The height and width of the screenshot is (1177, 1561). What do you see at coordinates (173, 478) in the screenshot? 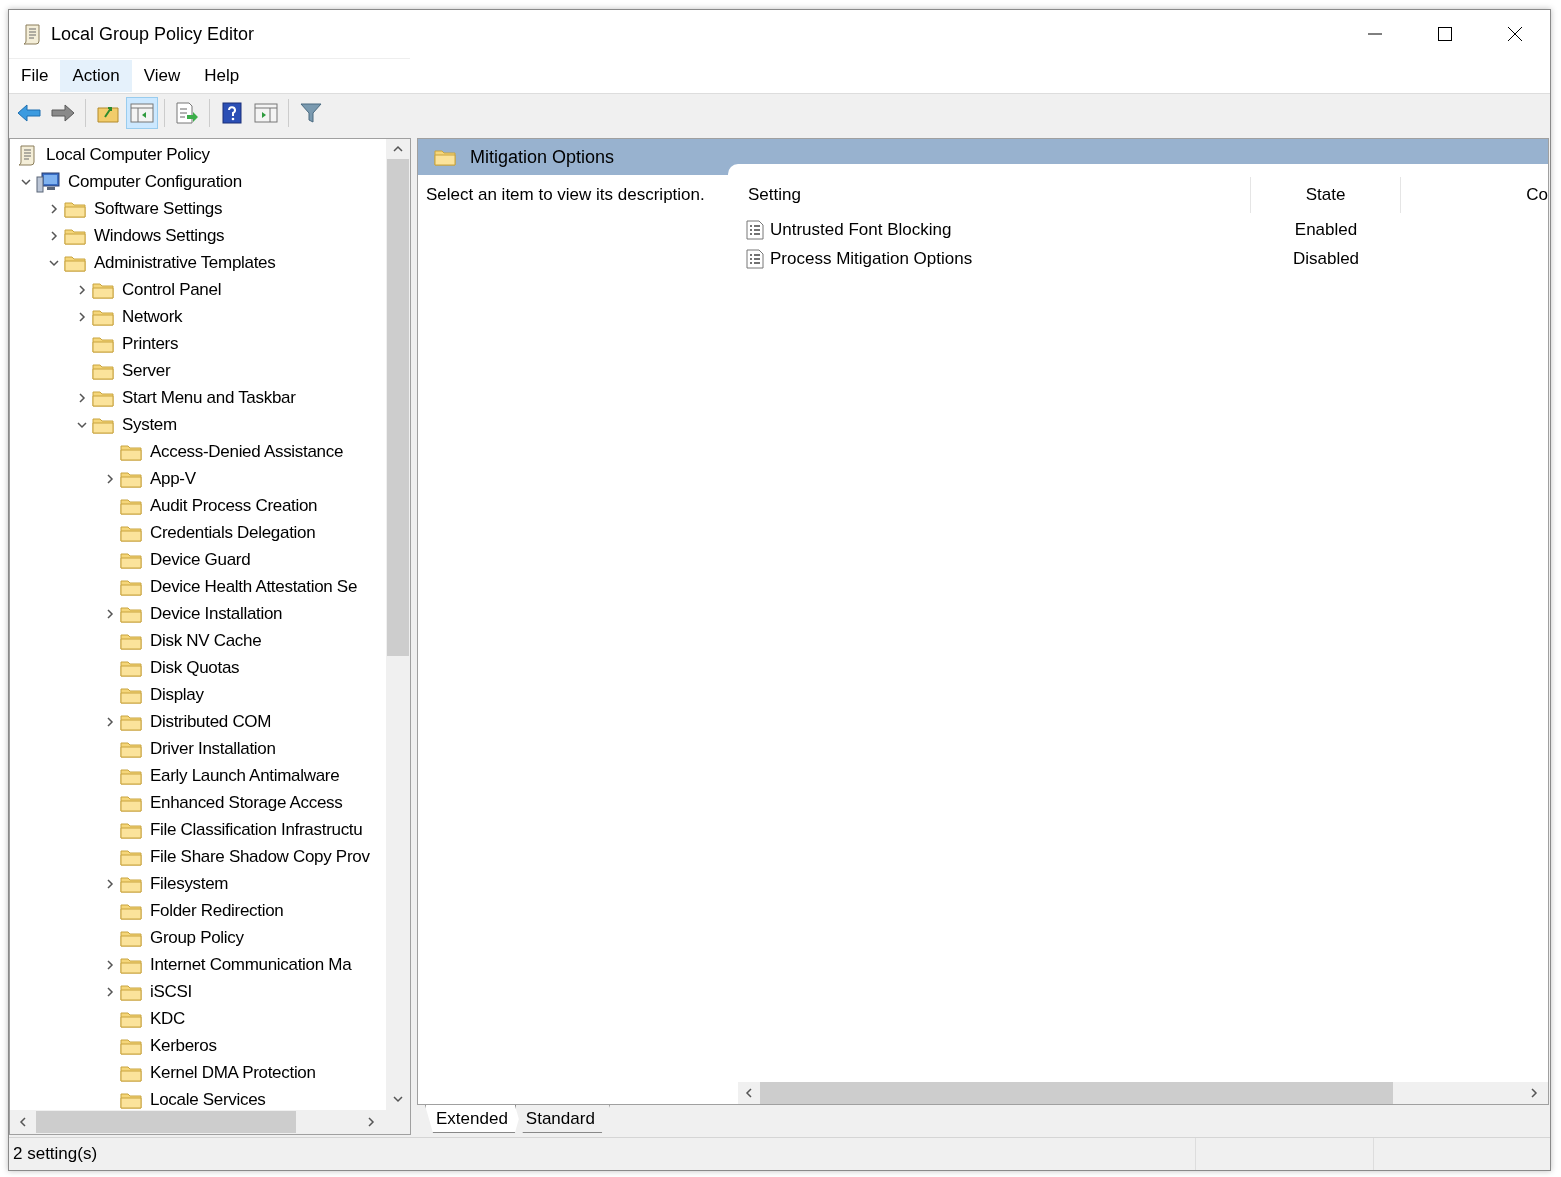
I see `tree-item: App-V` at bounding box center [173, 478].